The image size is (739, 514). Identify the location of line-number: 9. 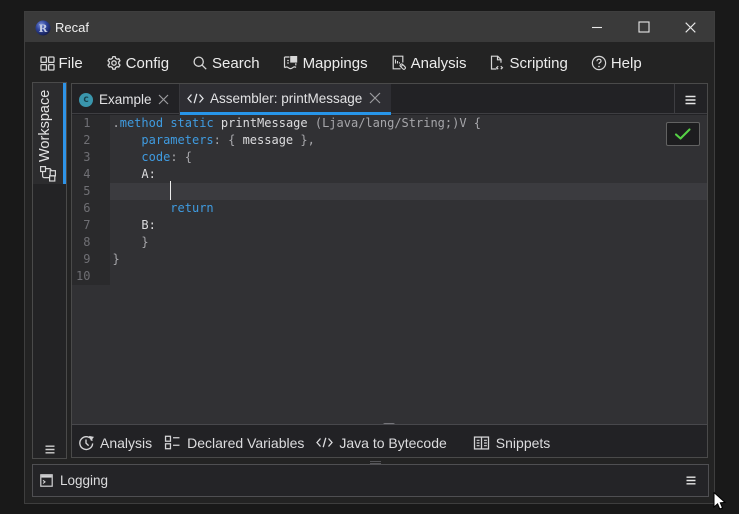
(87, 258).